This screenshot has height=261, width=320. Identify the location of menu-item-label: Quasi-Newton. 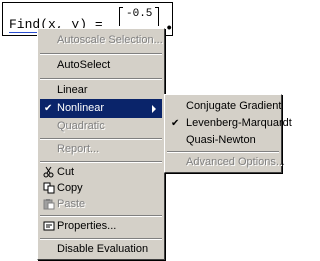
(221, 140).